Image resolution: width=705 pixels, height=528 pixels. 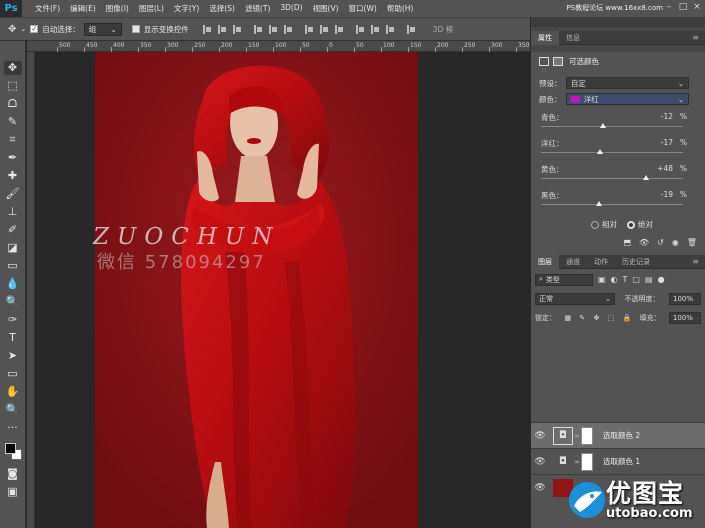 What do you see at coordinates (13, 356) in the screenshot?
I see `path-select-tool-icon: ➤` at bounding box center [13, 356].